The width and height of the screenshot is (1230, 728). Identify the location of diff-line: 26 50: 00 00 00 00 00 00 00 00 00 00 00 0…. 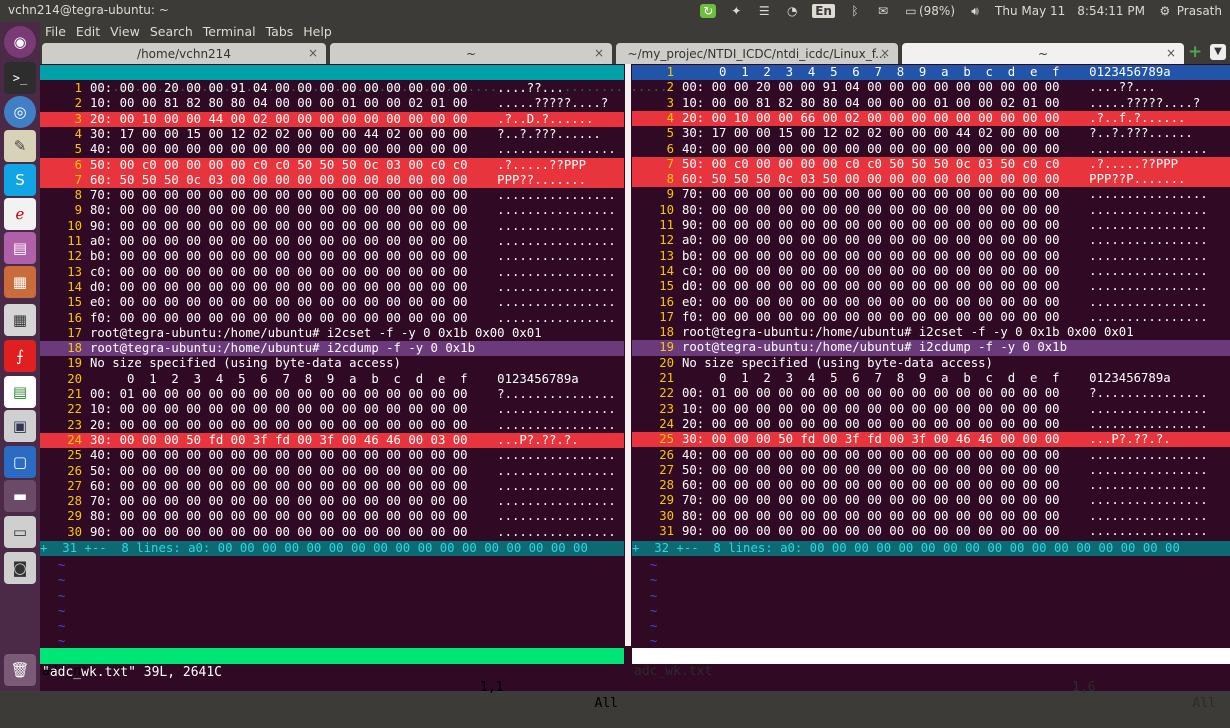
(332, 471).